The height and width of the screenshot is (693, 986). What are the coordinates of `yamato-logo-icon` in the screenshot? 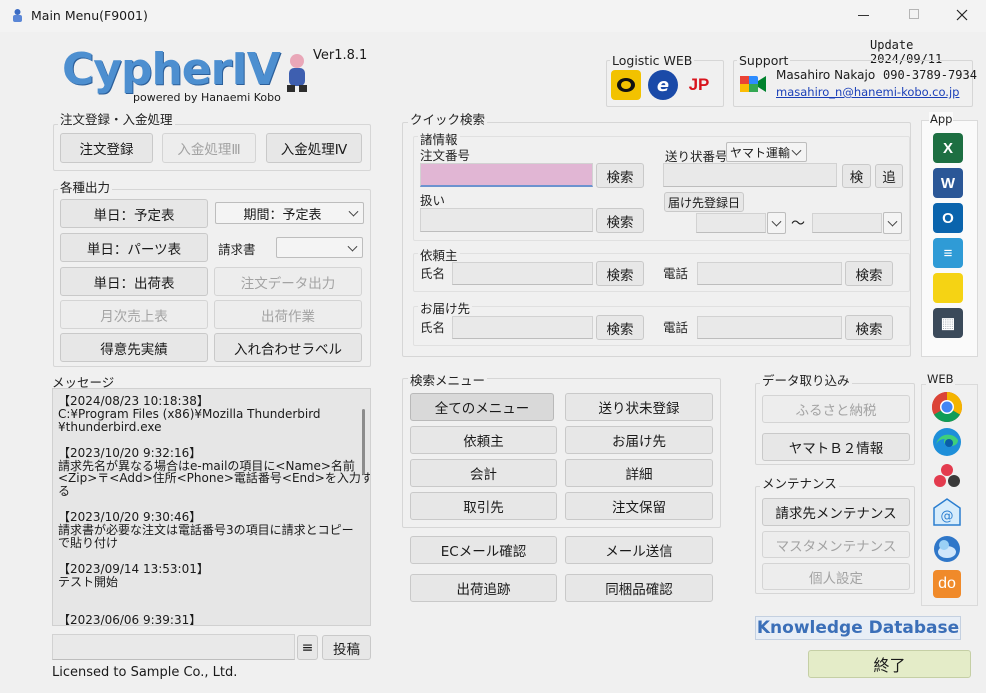 It's located at (626, 85).